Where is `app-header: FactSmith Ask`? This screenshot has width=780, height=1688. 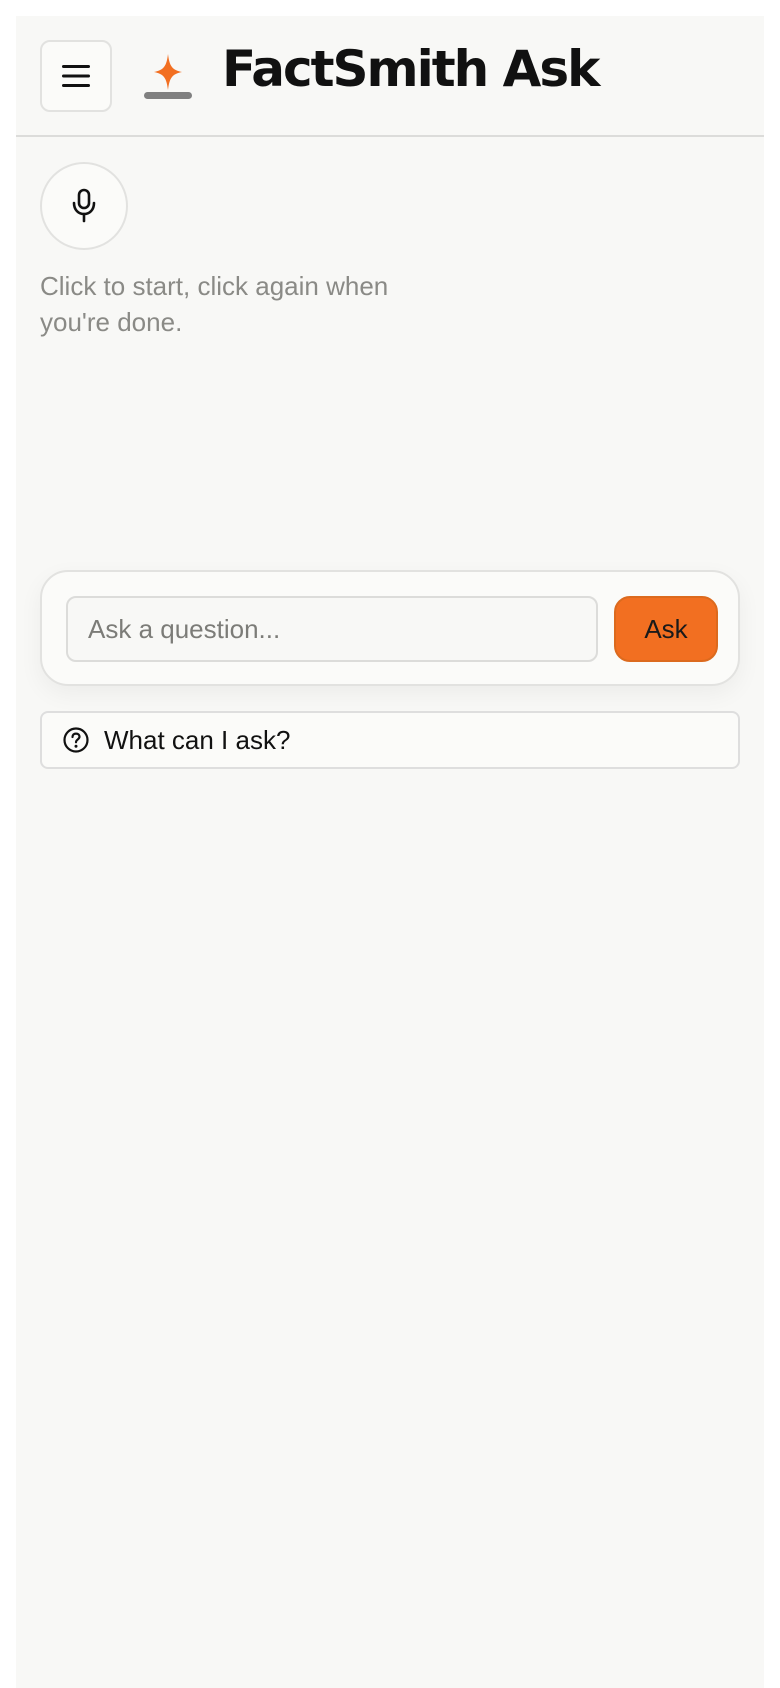
app-header: FactSmith Ask is located at coordinates (390, 76).